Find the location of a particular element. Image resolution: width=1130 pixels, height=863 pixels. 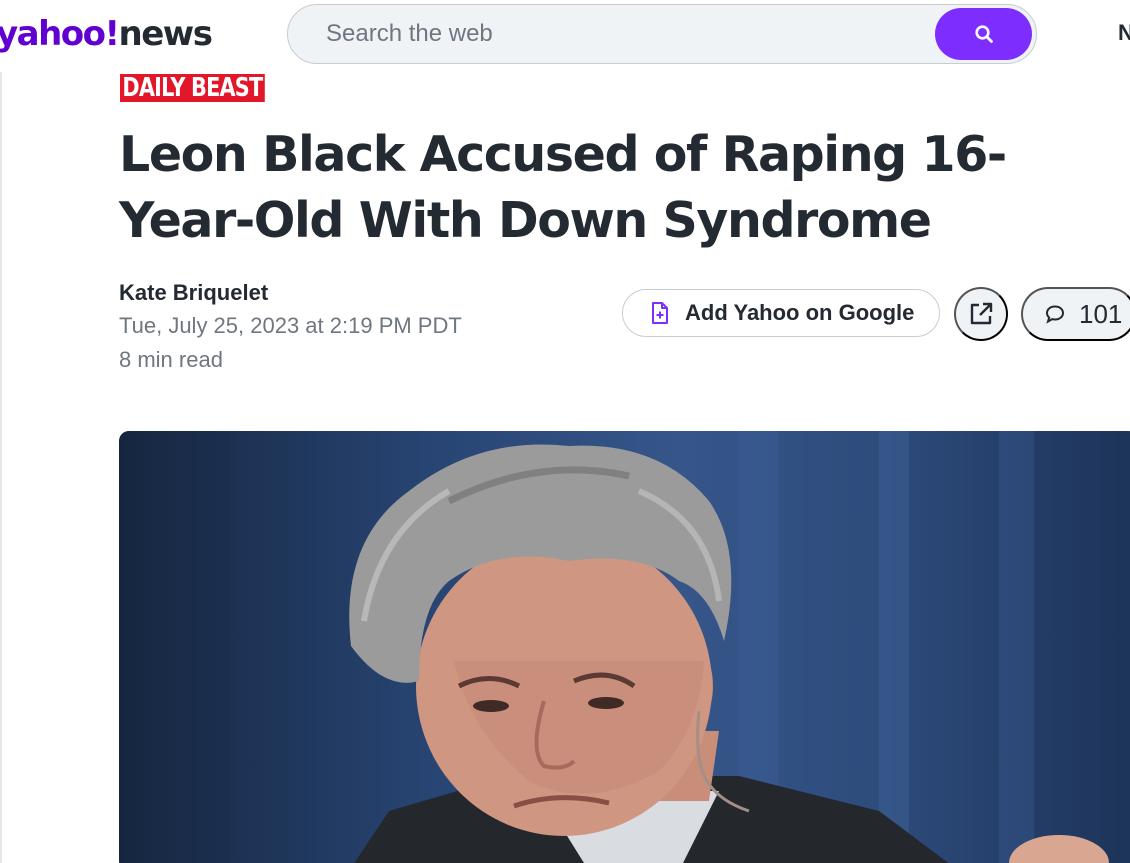

comment-count: 101 is located at coordinates (1101, 313).